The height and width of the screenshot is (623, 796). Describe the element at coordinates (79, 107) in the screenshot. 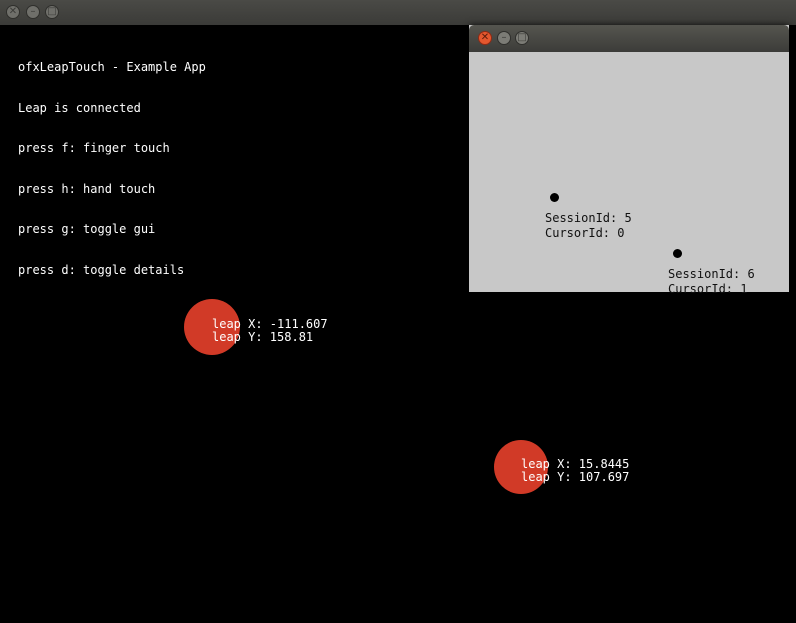

I see `connection-status: Leap is connected` at that location.